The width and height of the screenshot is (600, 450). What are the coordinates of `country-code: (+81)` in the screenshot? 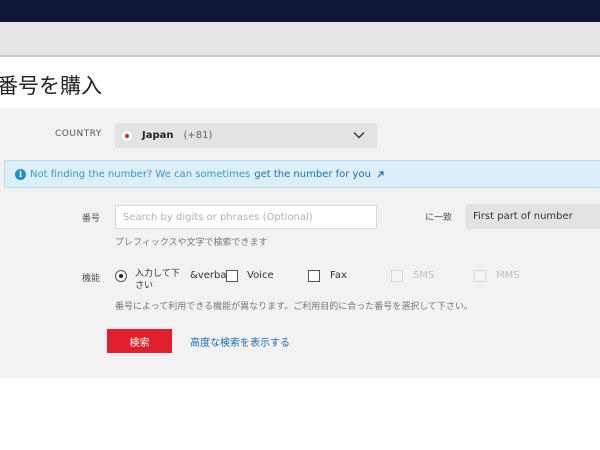 It's located at (198, 135).